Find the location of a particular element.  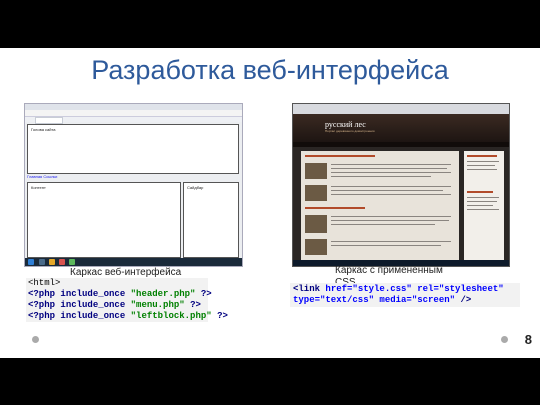

sidebar-box: Сайдбар is located at coordinates (211, 220).